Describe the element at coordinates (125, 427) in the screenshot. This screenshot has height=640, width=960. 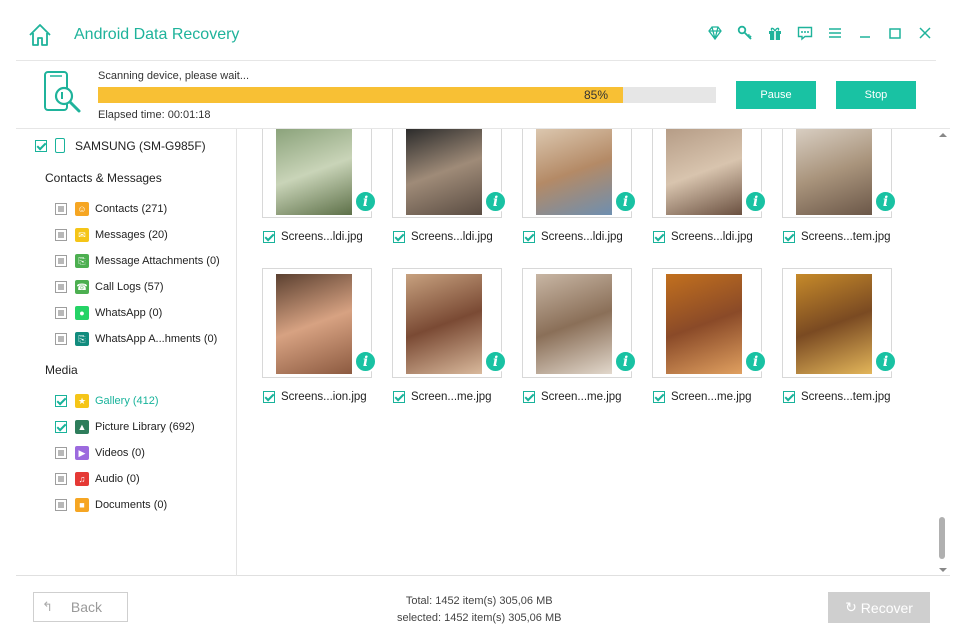
I see `sidebar-item: ▲ Picture Library (692)` at that location.